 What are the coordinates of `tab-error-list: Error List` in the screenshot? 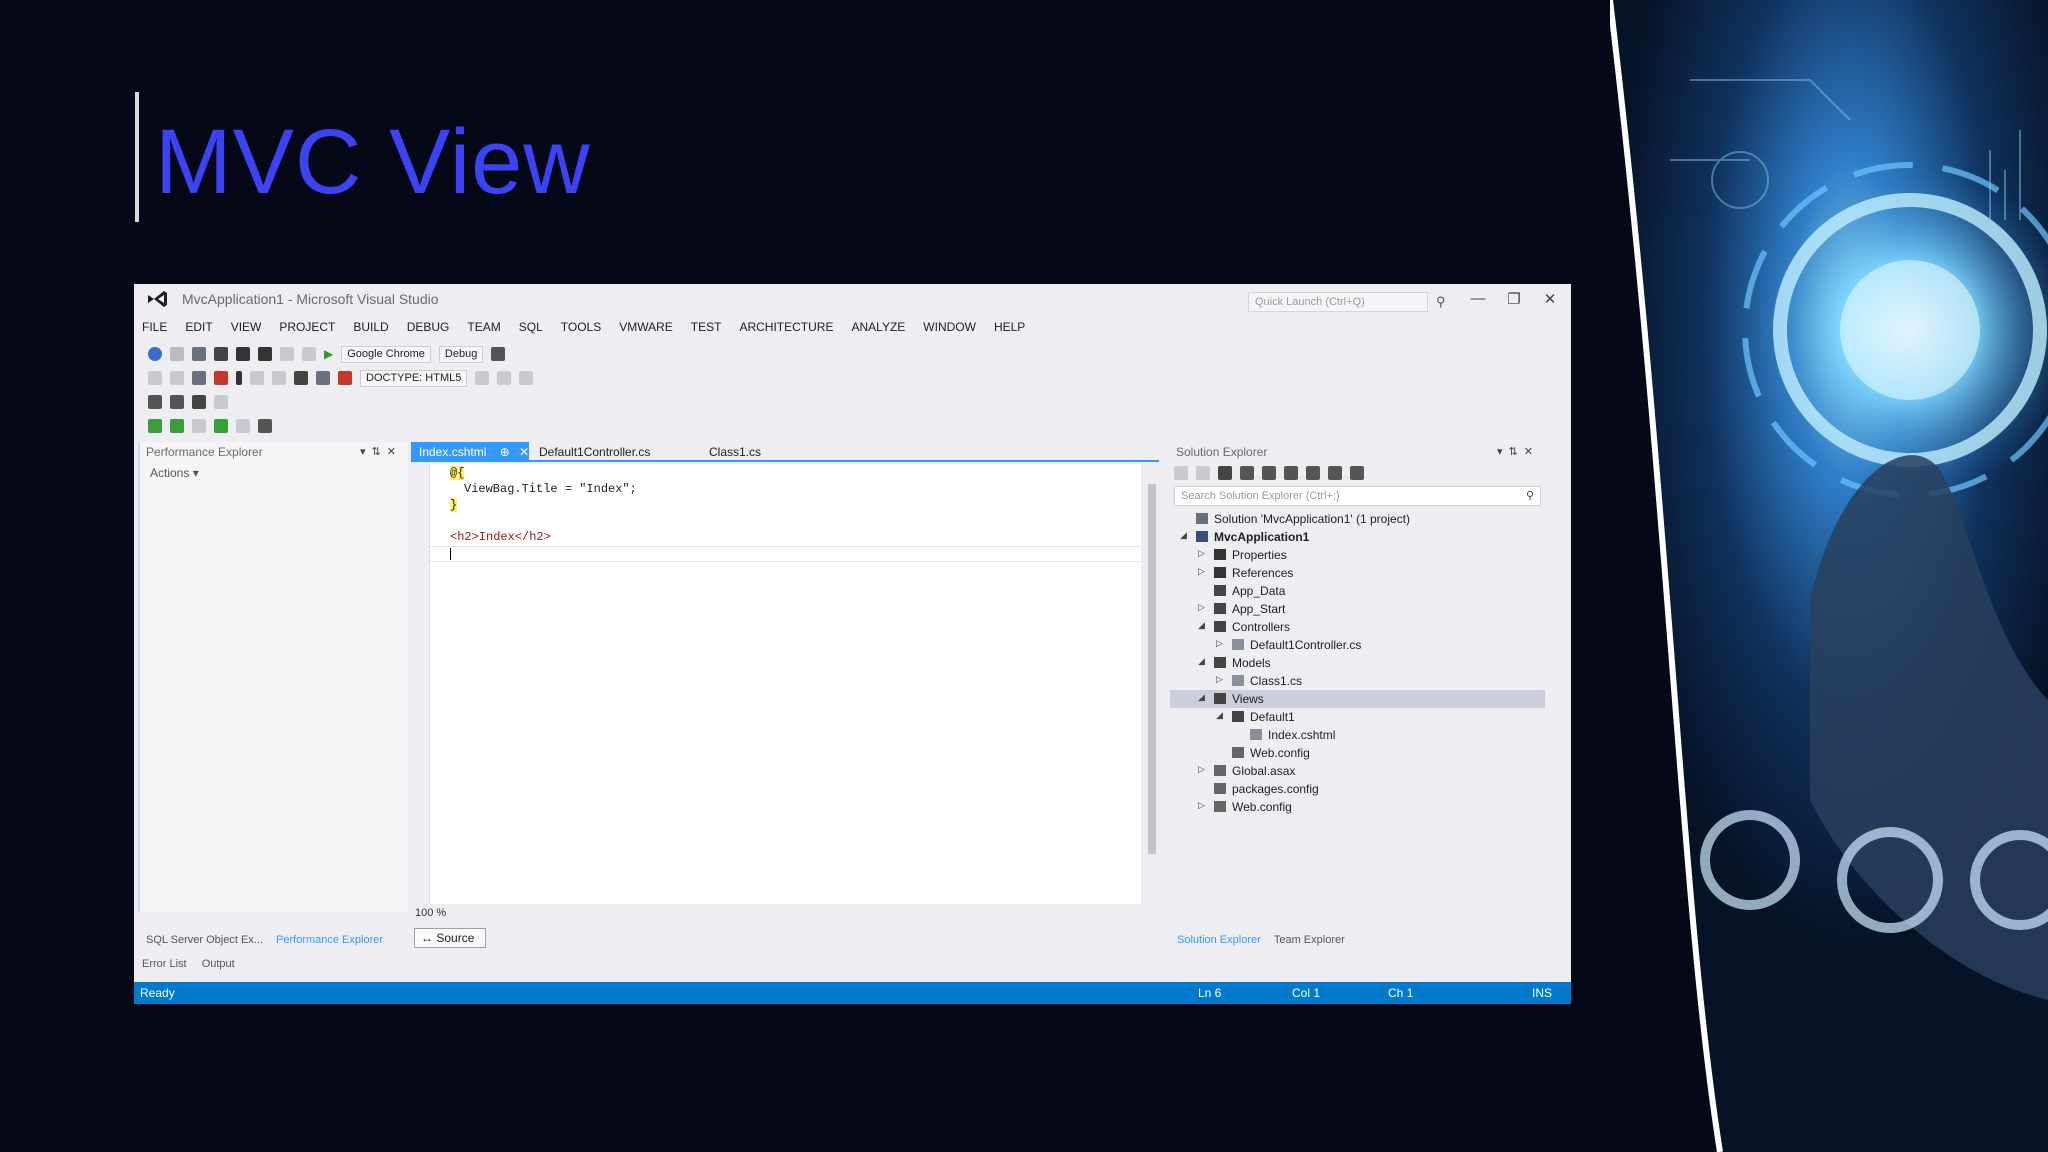 It's located at (164, 964).